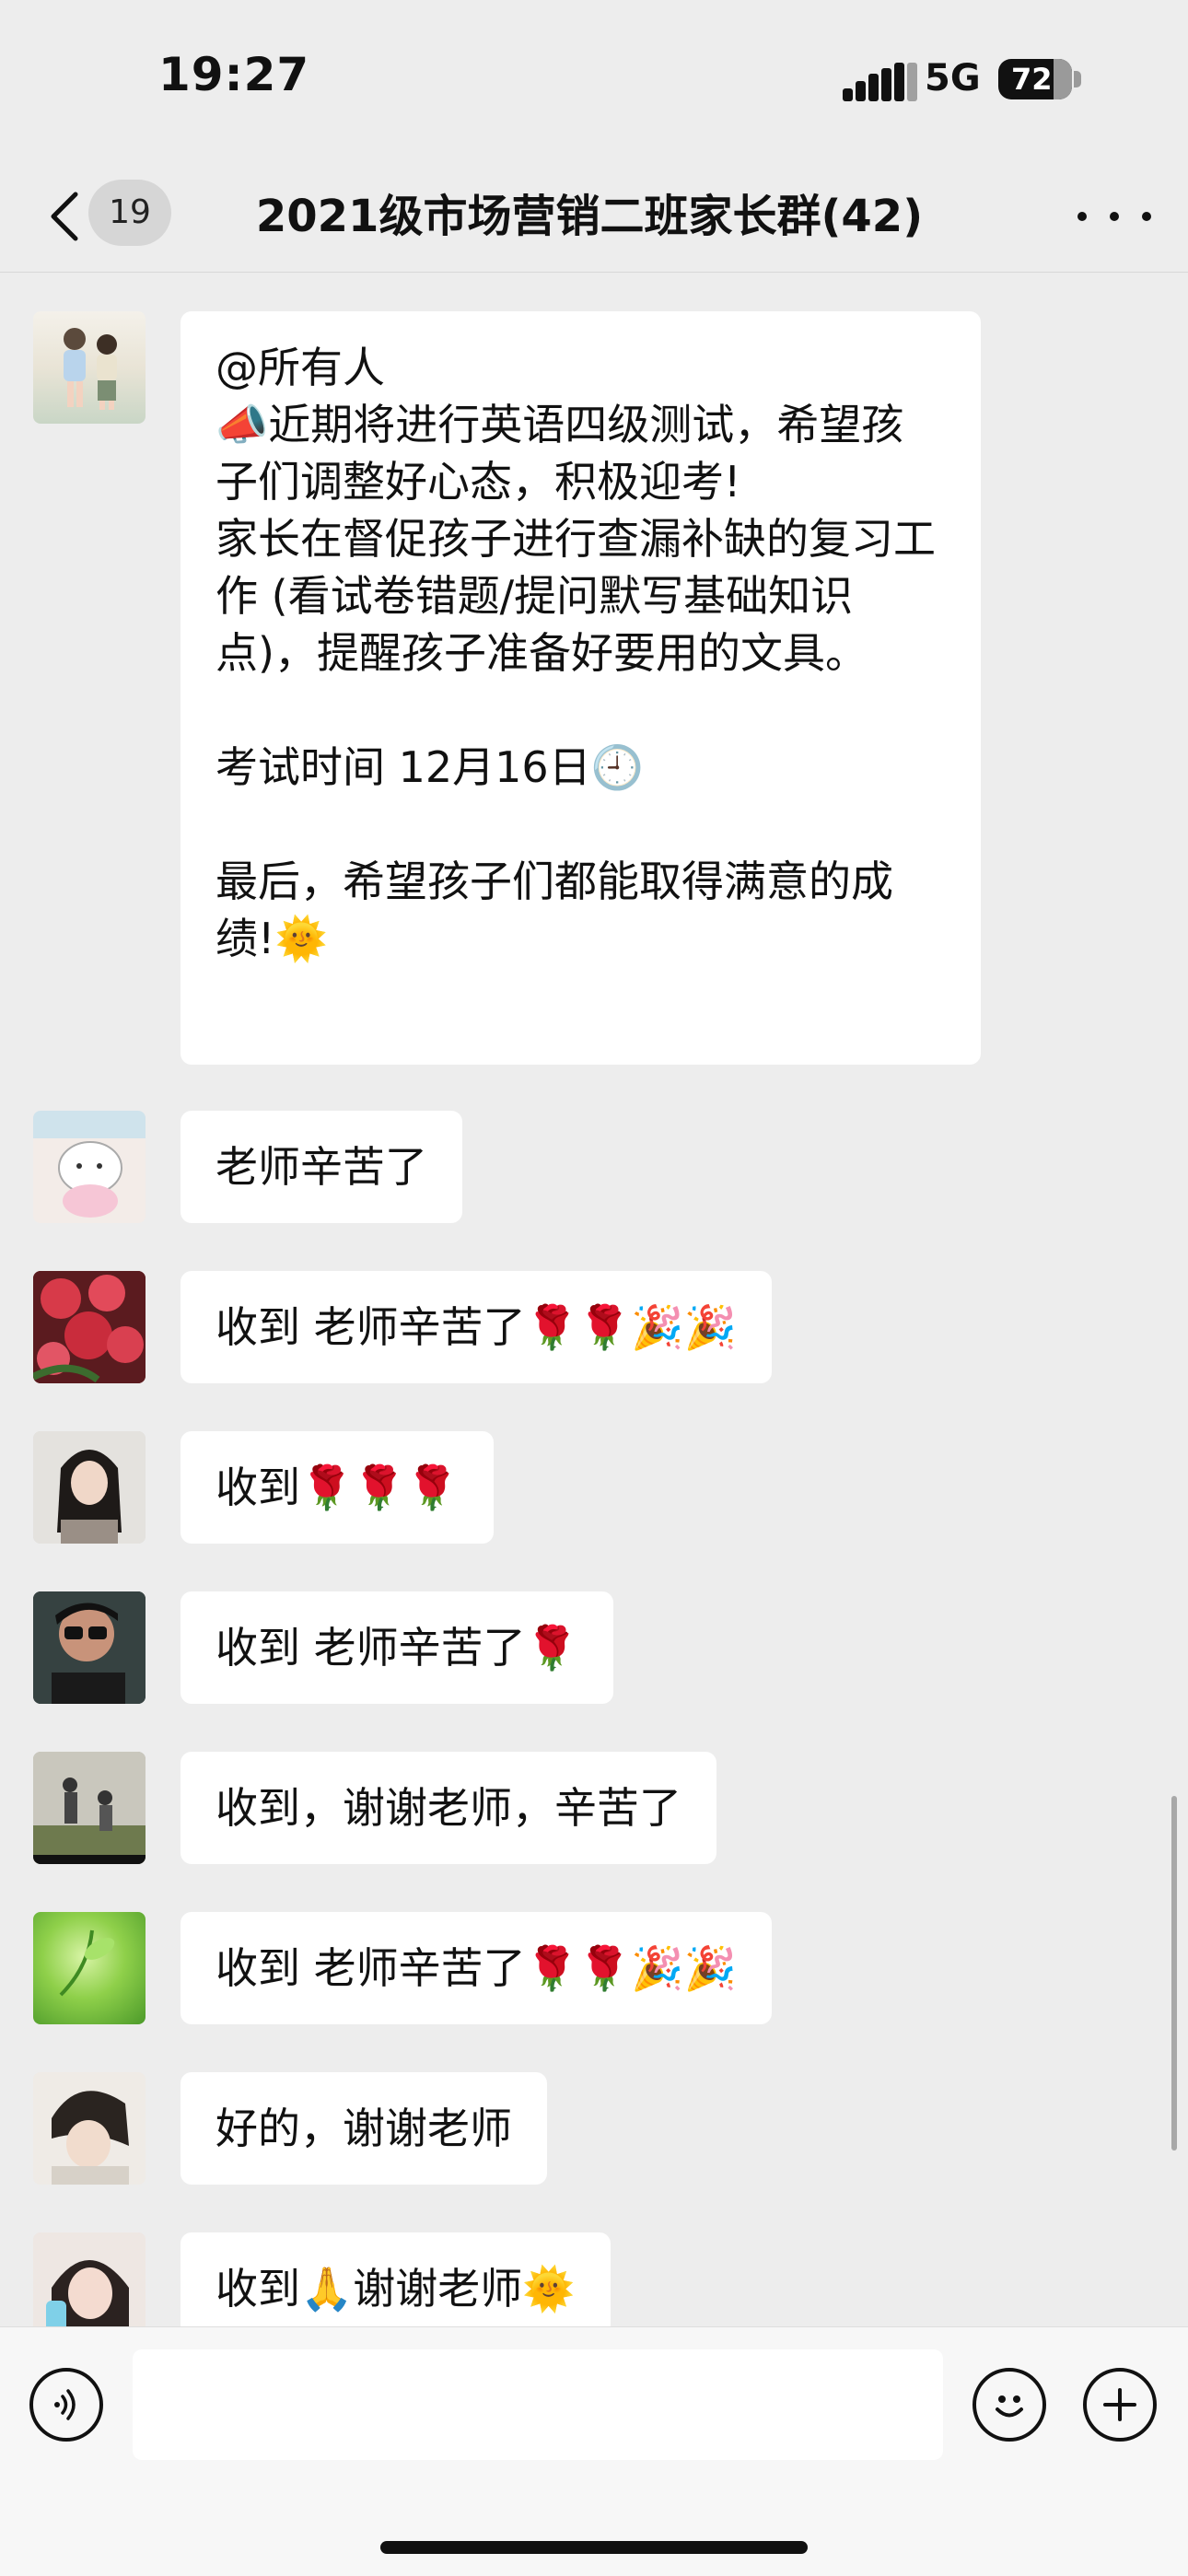  I want to click on unread-badge: 19, so click(129, 213).